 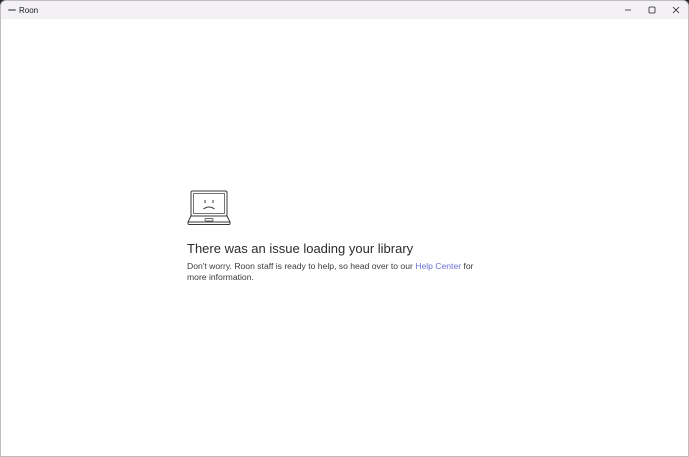 I want to click on title-bar: Roon, so click(x=344, y=10).